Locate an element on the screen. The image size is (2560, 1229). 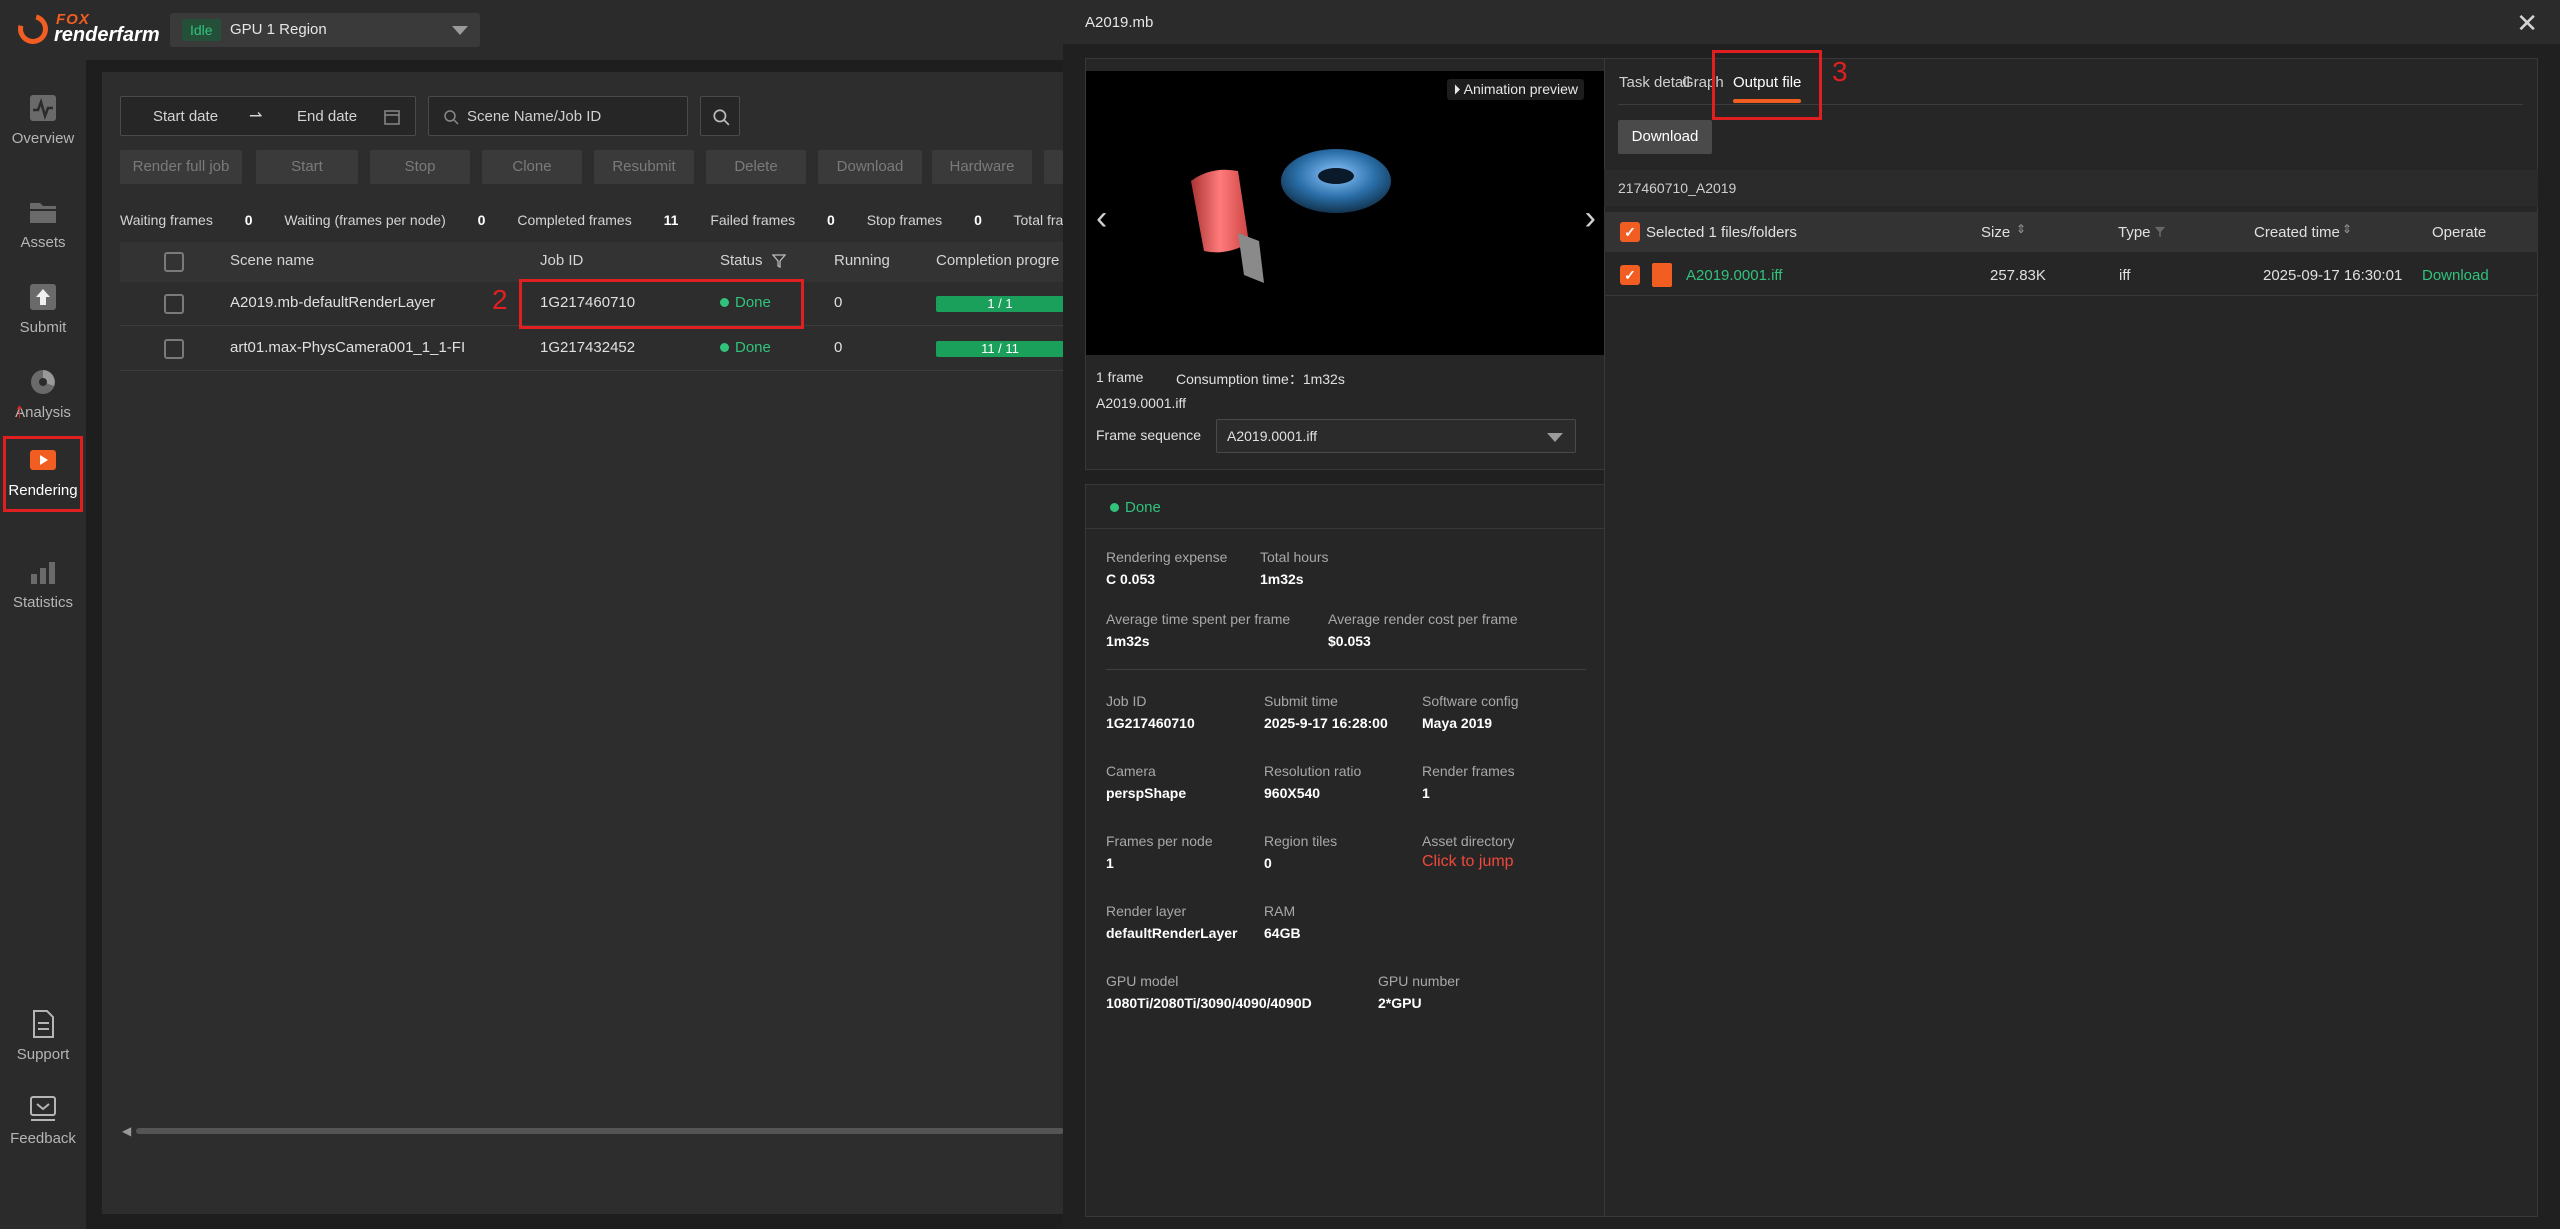
search-icon is located at coordinates (451, 117).